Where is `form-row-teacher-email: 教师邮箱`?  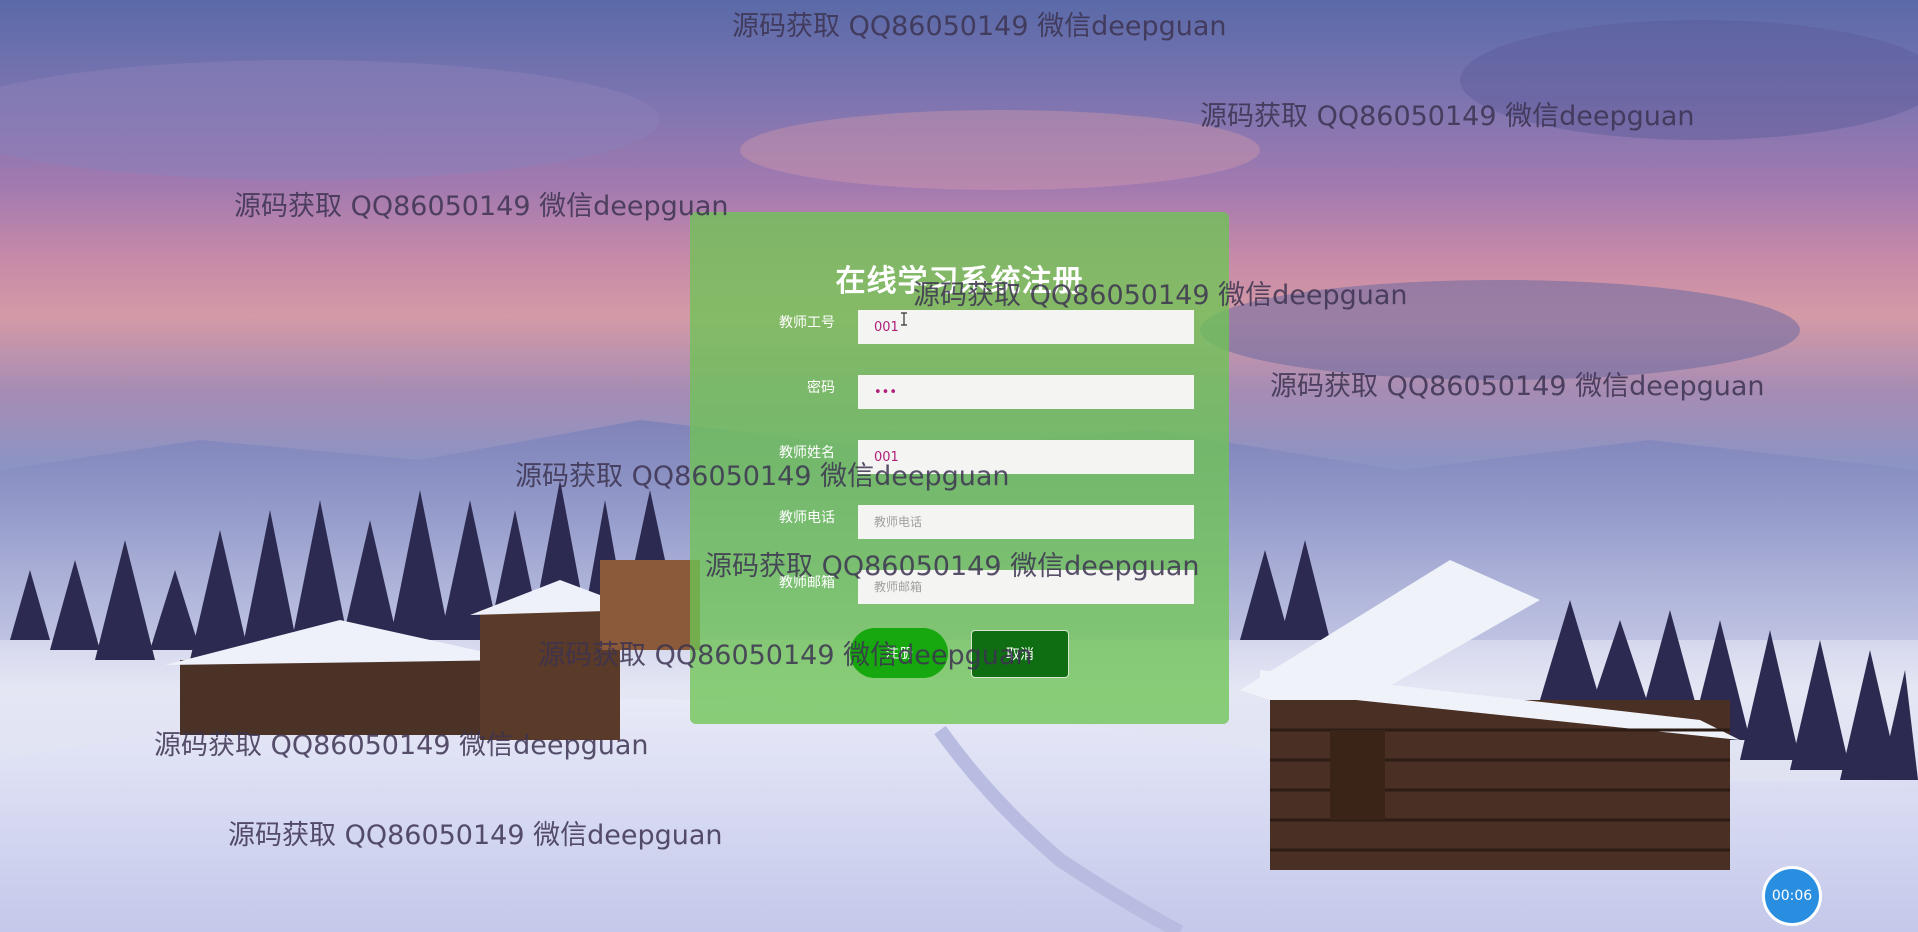
form-row-teacher-email: 教师邮箱 is located at coordinates (959, 588).